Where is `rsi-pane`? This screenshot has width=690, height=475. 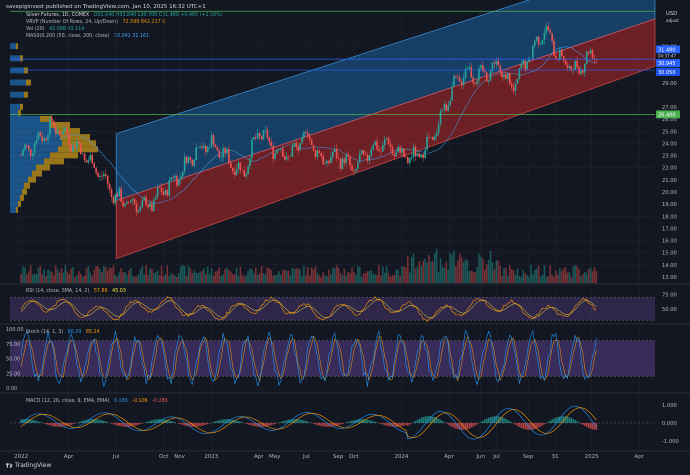 rsi-pane is located at coordinates (332, 309).